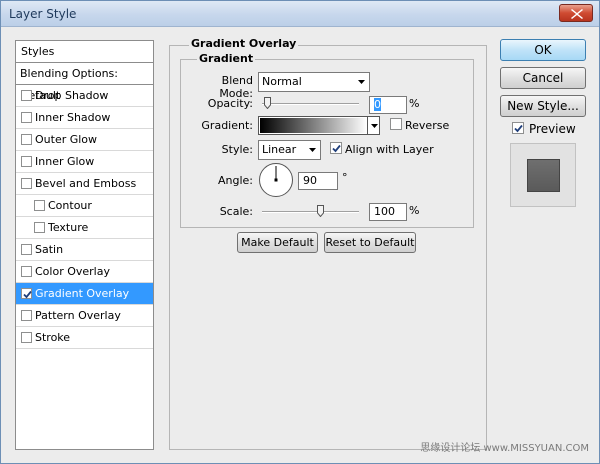 This screenshot has width=600, height=464. What do you see at coordinates (72, 95) in the screenshot?
I see `style-item-label: Drop Shadow` at bounding box center [72, 95].